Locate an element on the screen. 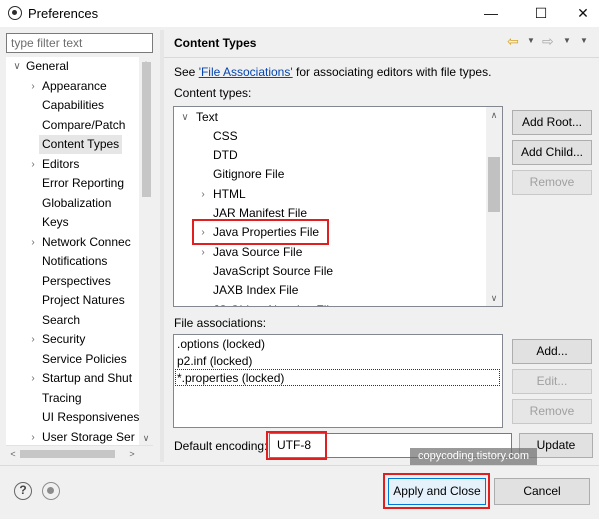 This screenshot has width=599, height=519. content-types-label: Content types: is located at coordinates (213, 93).